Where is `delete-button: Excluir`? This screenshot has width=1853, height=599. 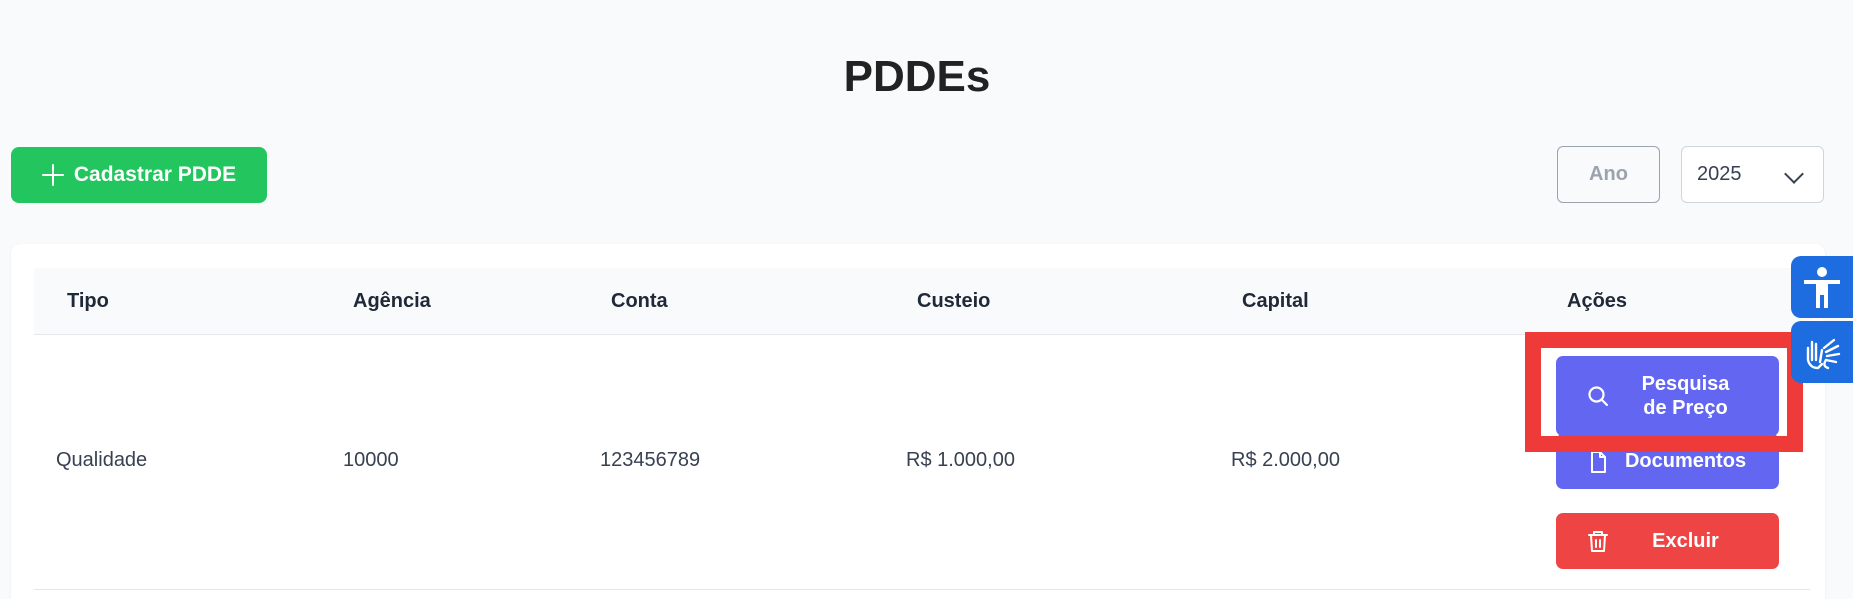
delete-button: Excluir is located at coordinates (1667, 541).